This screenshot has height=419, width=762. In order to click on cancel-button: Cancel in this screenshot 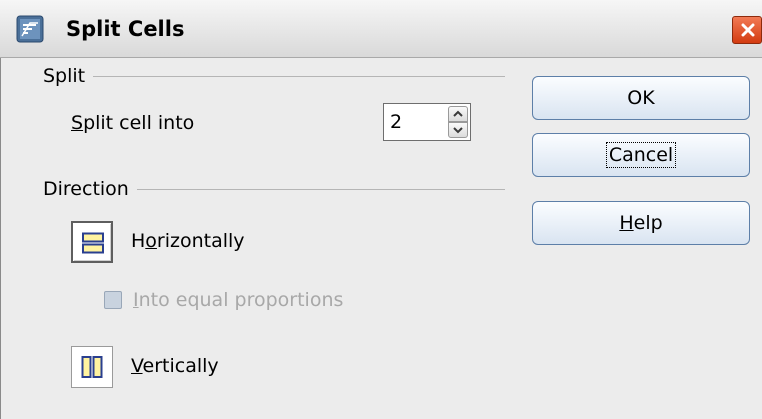, I will do `click(641, 155)`.